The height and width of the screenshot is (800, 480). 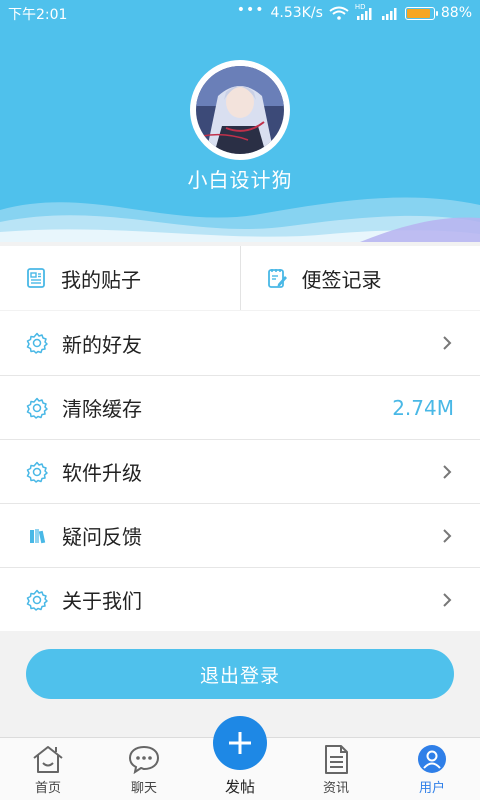 I want to click on status-indicators: ••• 4.53K/s HD 88%, so click(x=351, y=12).